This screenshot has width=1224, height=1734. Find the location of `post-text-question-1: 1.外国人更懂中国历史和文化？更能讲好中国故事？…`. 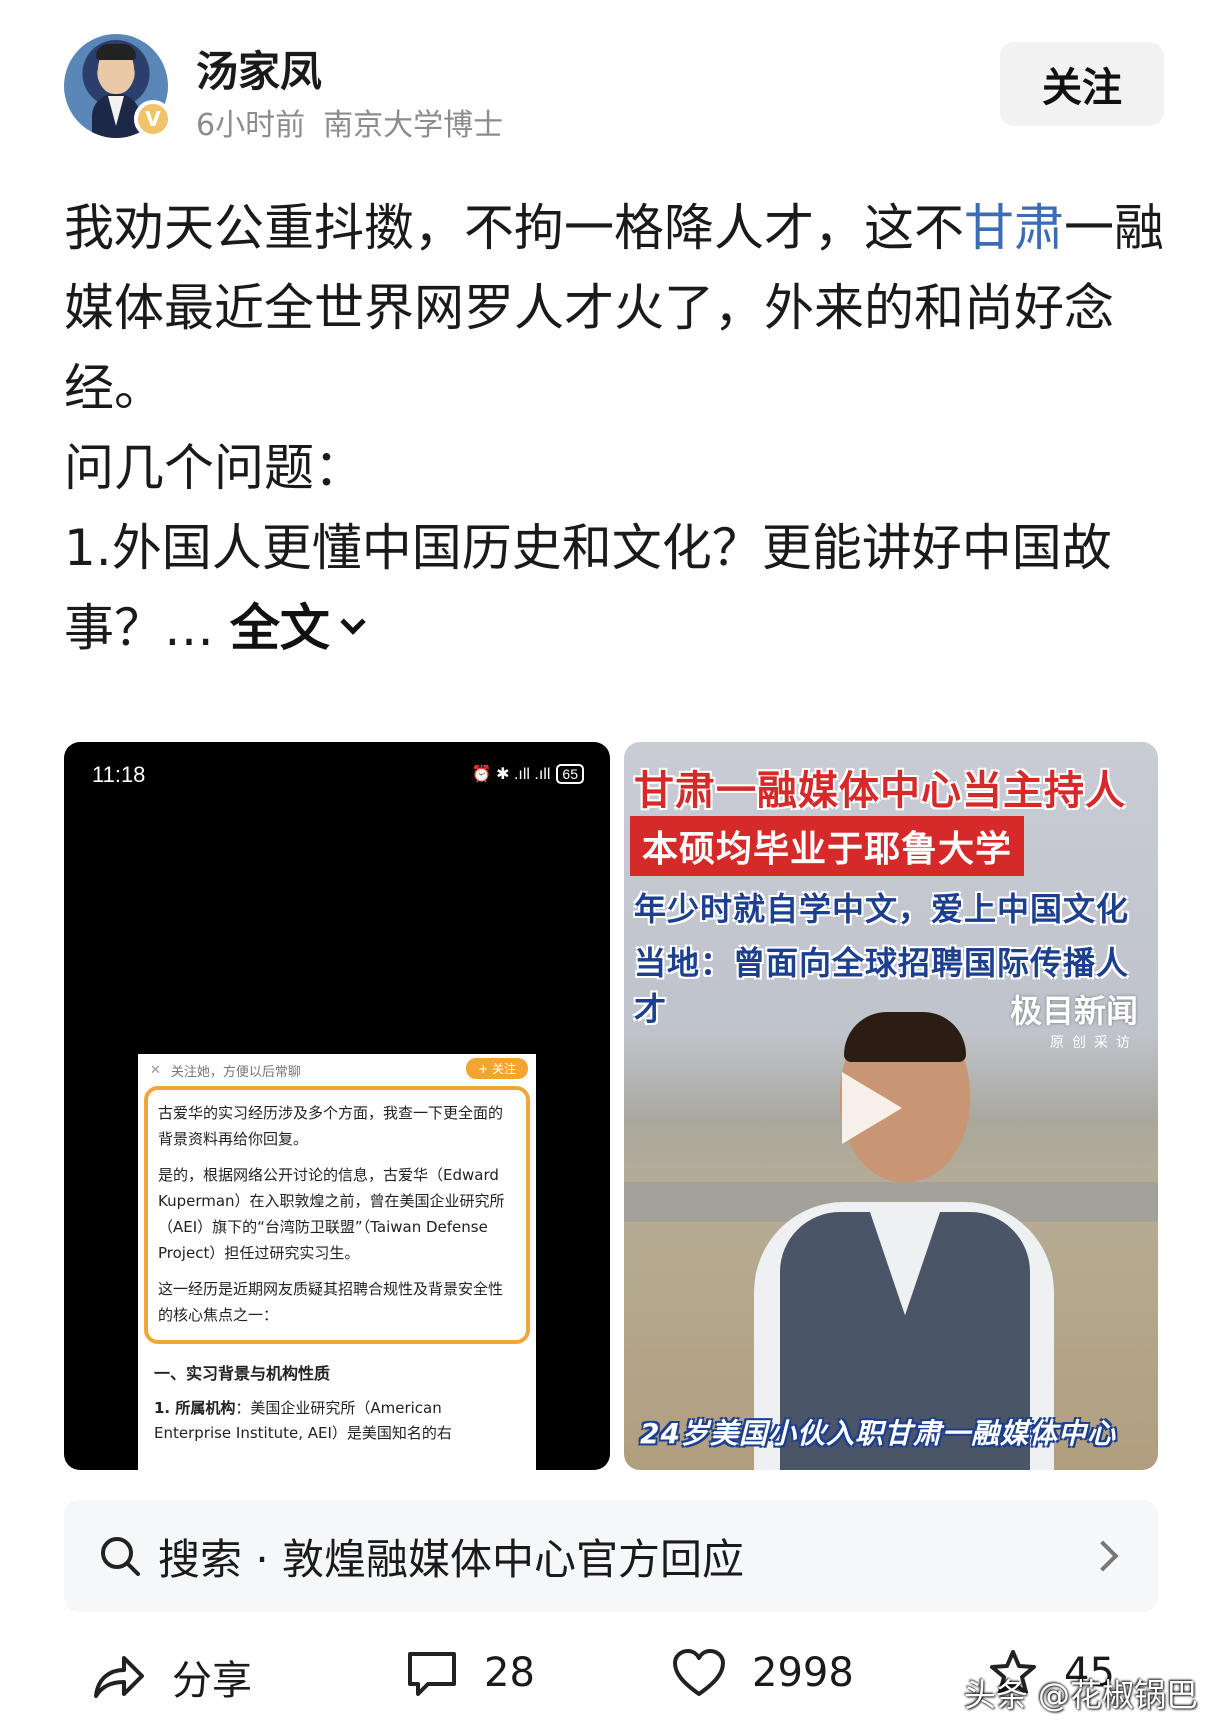

post-text-question-1: 1.外国人更懂中国历史和文化？更能讲好中国故事？… is located at coordinates (588, 588).